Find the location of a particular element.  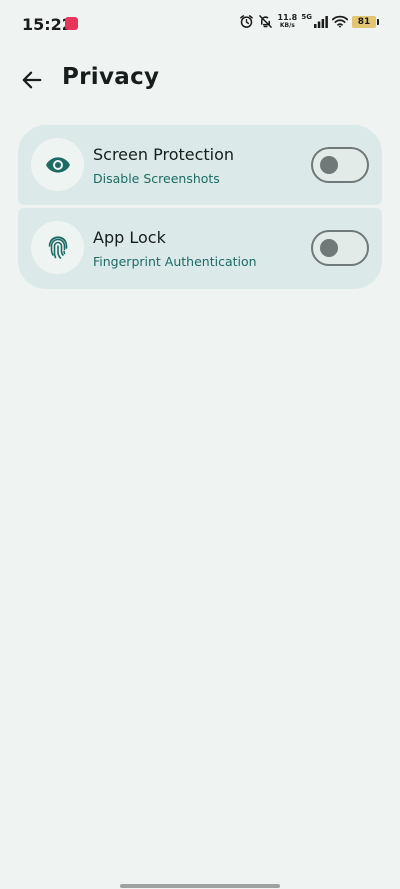

arrow-back-icon is located at coordinates (32, 80).